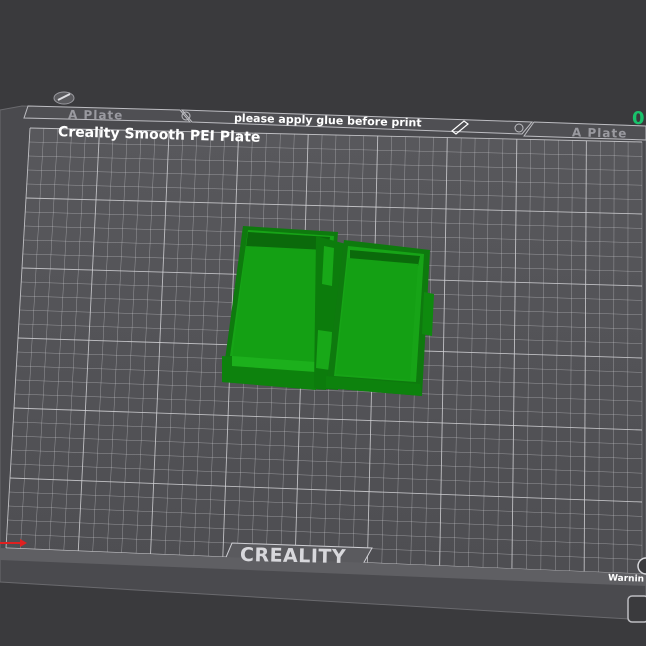 The image size is (646, 646). What do you see at coordinates (638, 118) in the screenshot?
I see `plate-counter: 0` at bounding box center [638, 118].